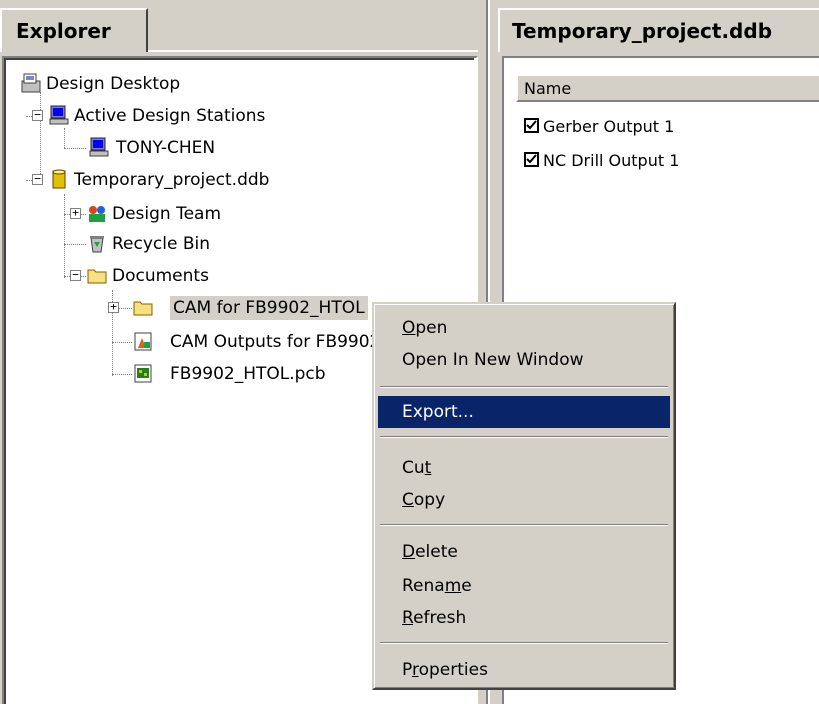  What do you see at coordinates (172, 180) in the screenshot?
I see `tree-node-label: Temporary_project.ddb` at bounding box center [172, 180].